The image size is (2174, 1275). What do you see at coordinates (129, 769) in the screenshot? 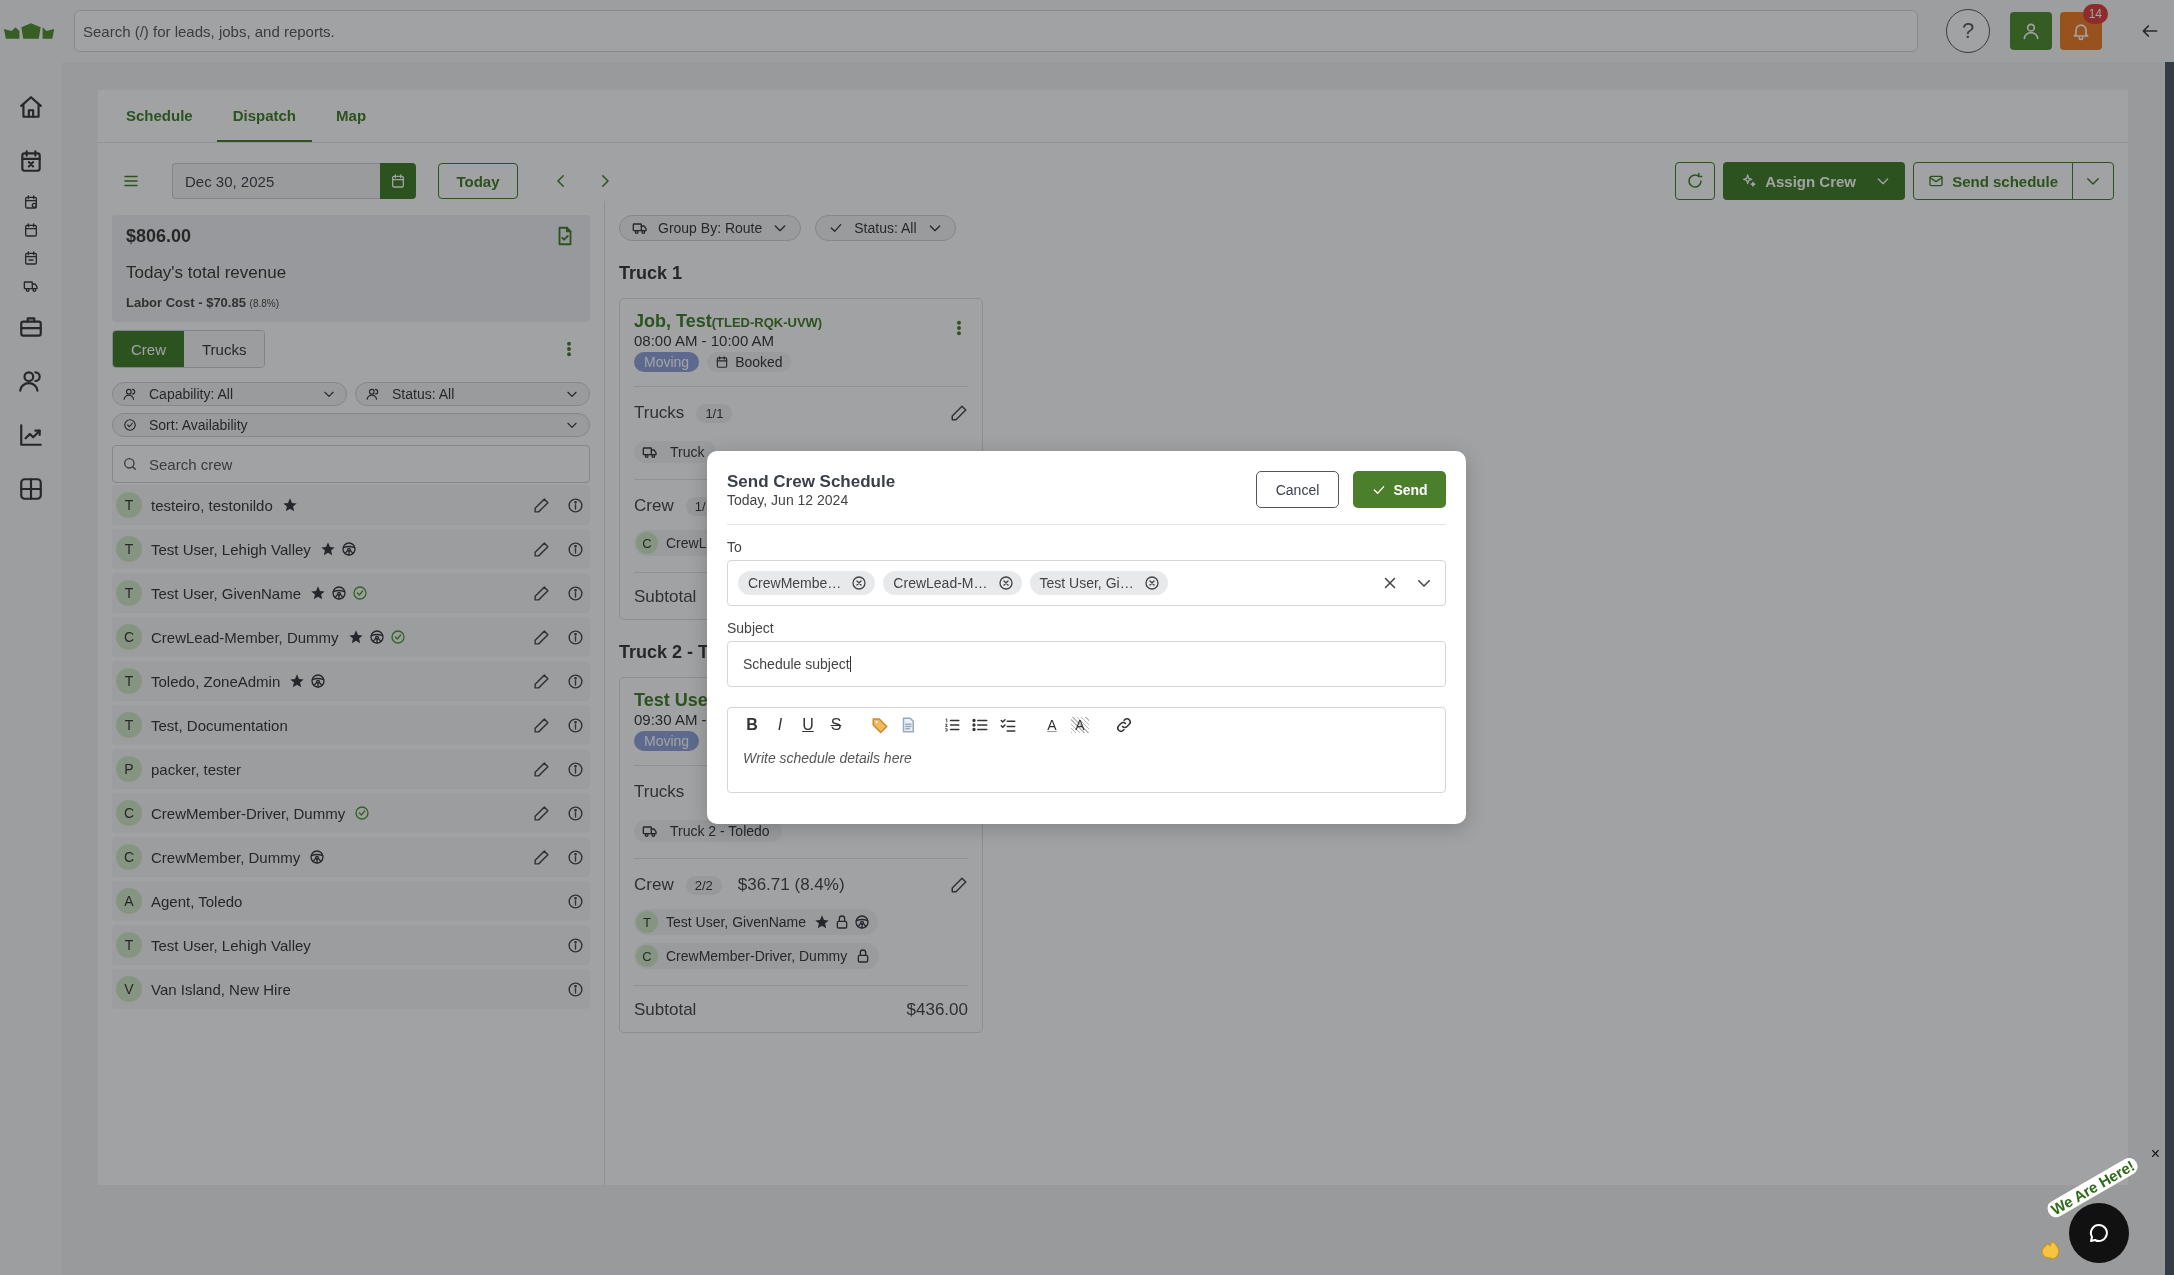
I see `avatar: P` at bounding box center [129, 769].